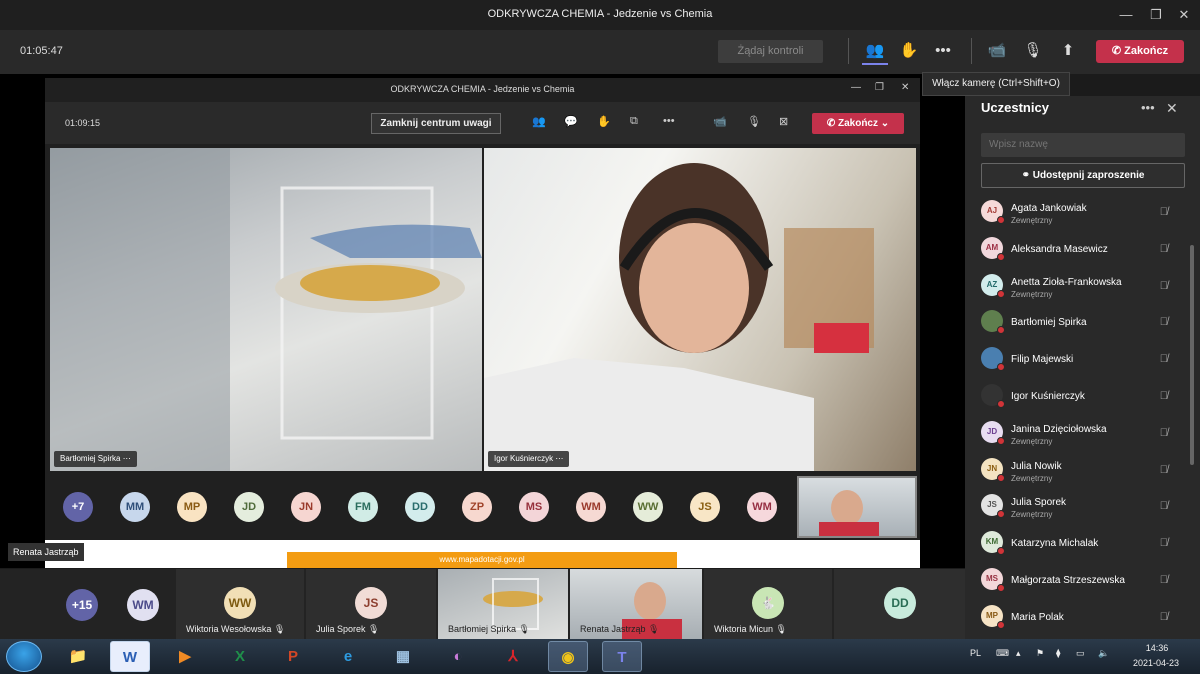  I want to click on tile-name: Renata Jastrząb 🎙, so click(620, 629).